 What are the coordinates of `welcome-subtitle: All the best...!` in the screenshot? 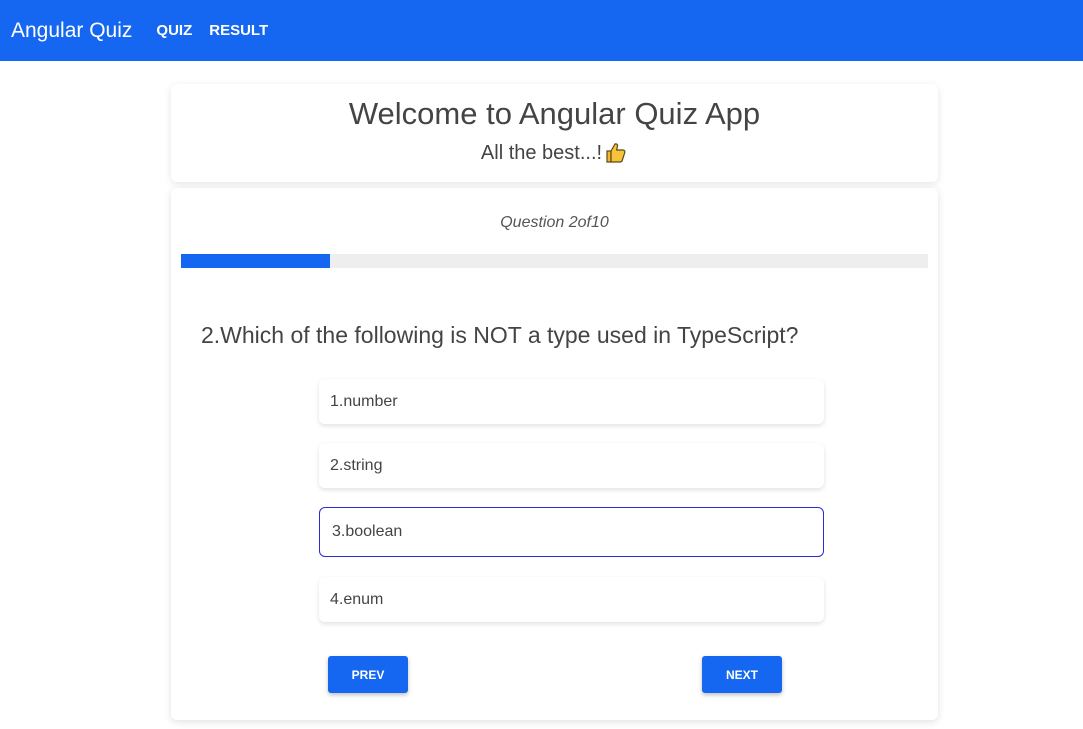 It's located at (554, 153).